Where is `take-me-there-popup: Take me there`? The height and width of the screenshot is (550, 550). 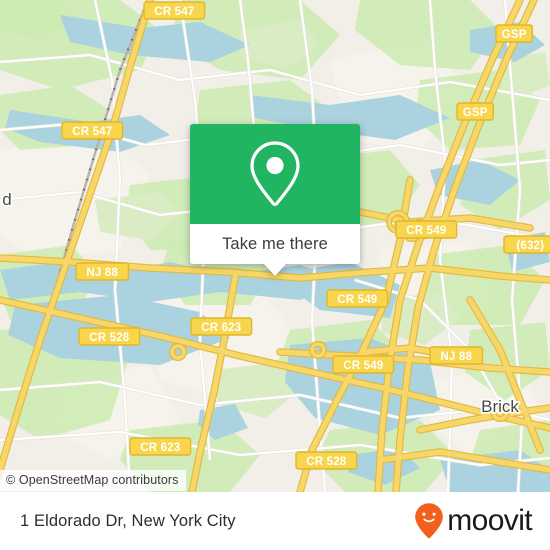 take-me-there-popup: Take me there is located at coordinates (275, 200).